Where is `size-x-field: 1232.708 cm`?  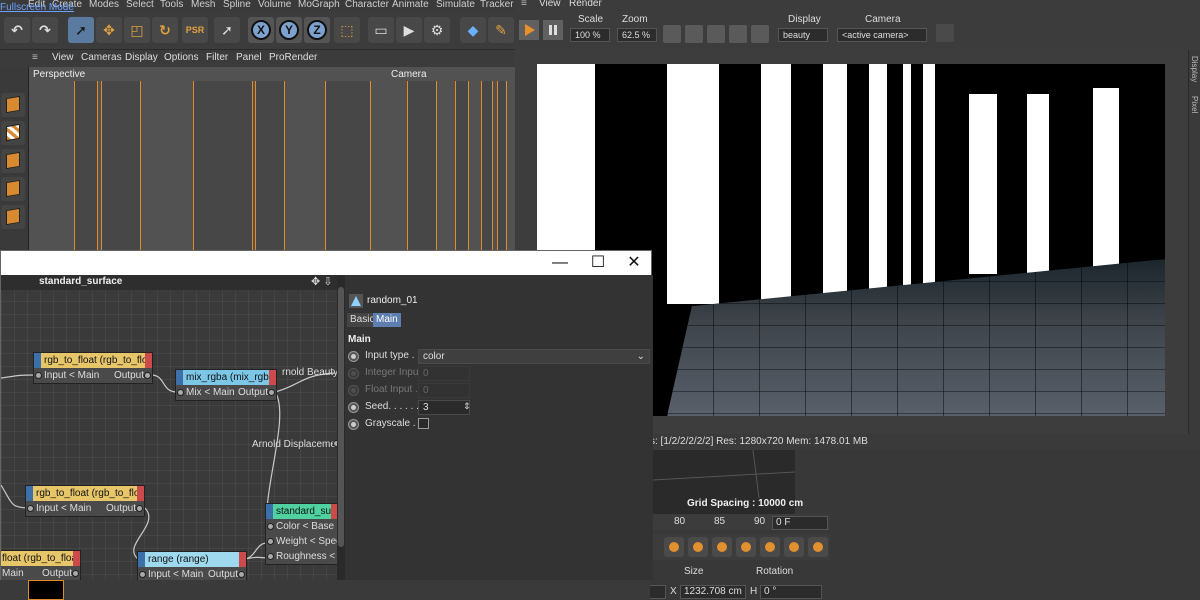
size-x-field: 1232.708 cm is located at coordinates (713, 592).